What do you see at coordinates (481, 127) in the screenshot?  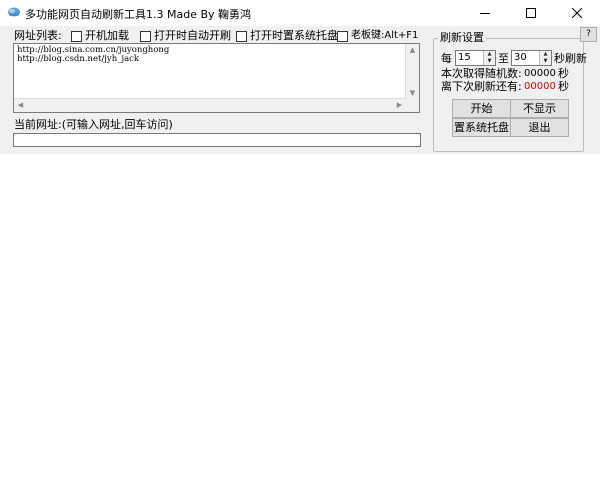 I see `tray-button: 置系统托盘` at bounding box center [481, 127].